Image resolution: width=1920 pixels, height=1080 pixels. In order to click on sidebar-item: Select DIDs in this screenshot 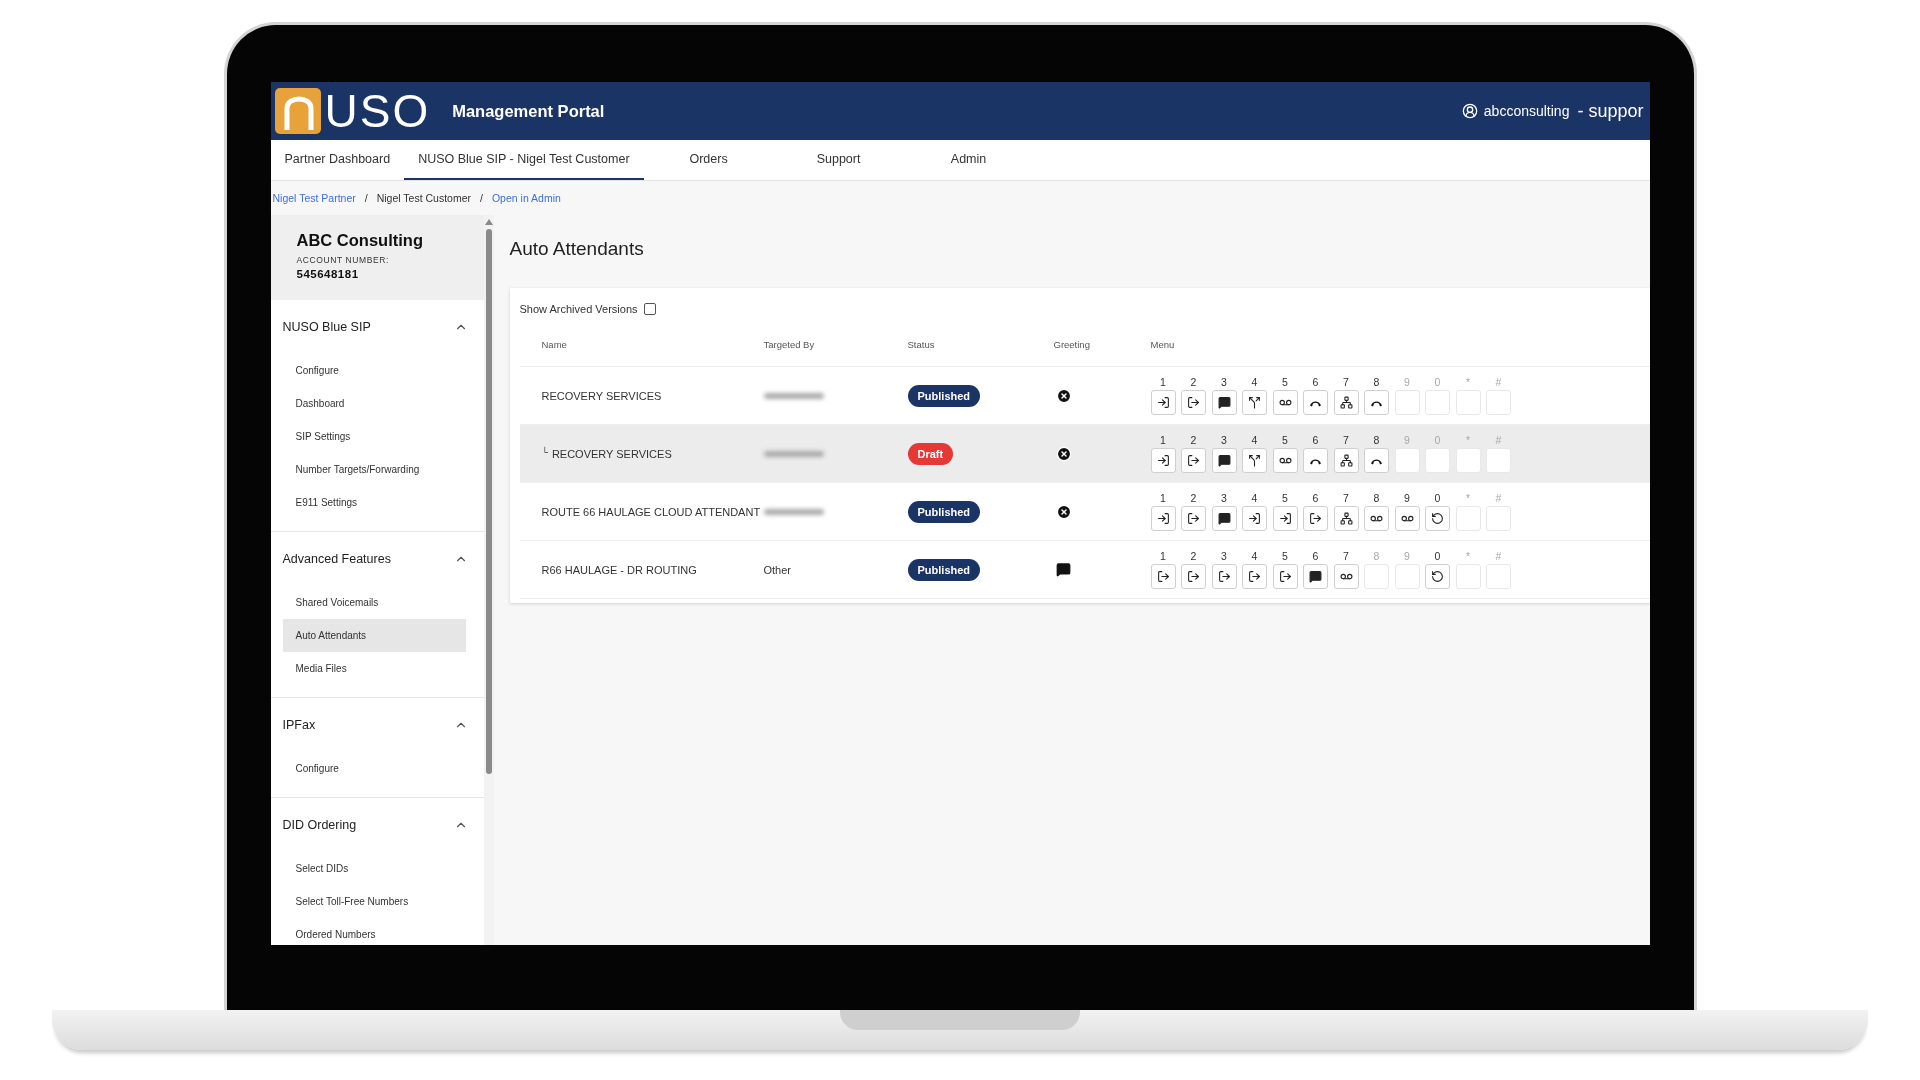, I will do `click(374, 868)`.